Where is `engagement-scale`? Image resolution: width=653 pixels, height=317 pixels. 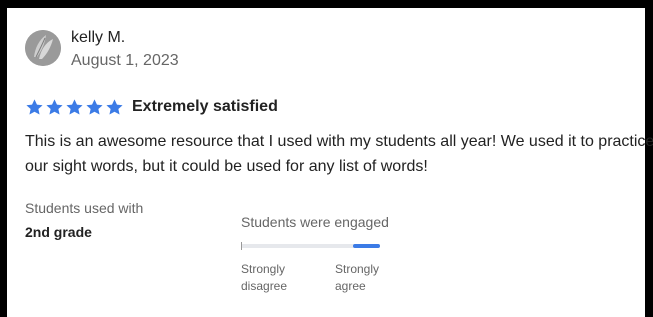 engagement-scale is located at coordinates (310, 246).